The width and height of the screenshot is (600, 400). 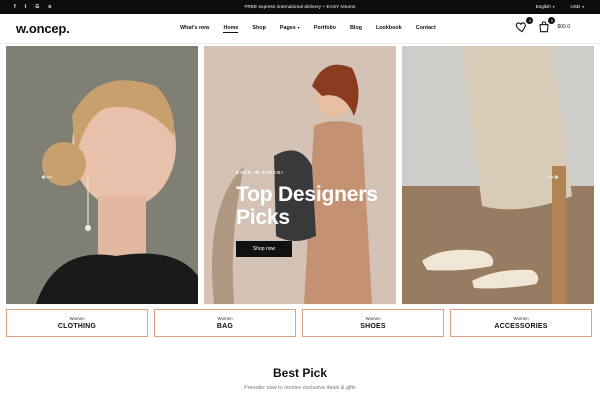 What do you see at coordinates (260, 172) in the screenshot?
I see `hero-eyebrow: BACK IN STOCK!` at bounding box center [260, 172].